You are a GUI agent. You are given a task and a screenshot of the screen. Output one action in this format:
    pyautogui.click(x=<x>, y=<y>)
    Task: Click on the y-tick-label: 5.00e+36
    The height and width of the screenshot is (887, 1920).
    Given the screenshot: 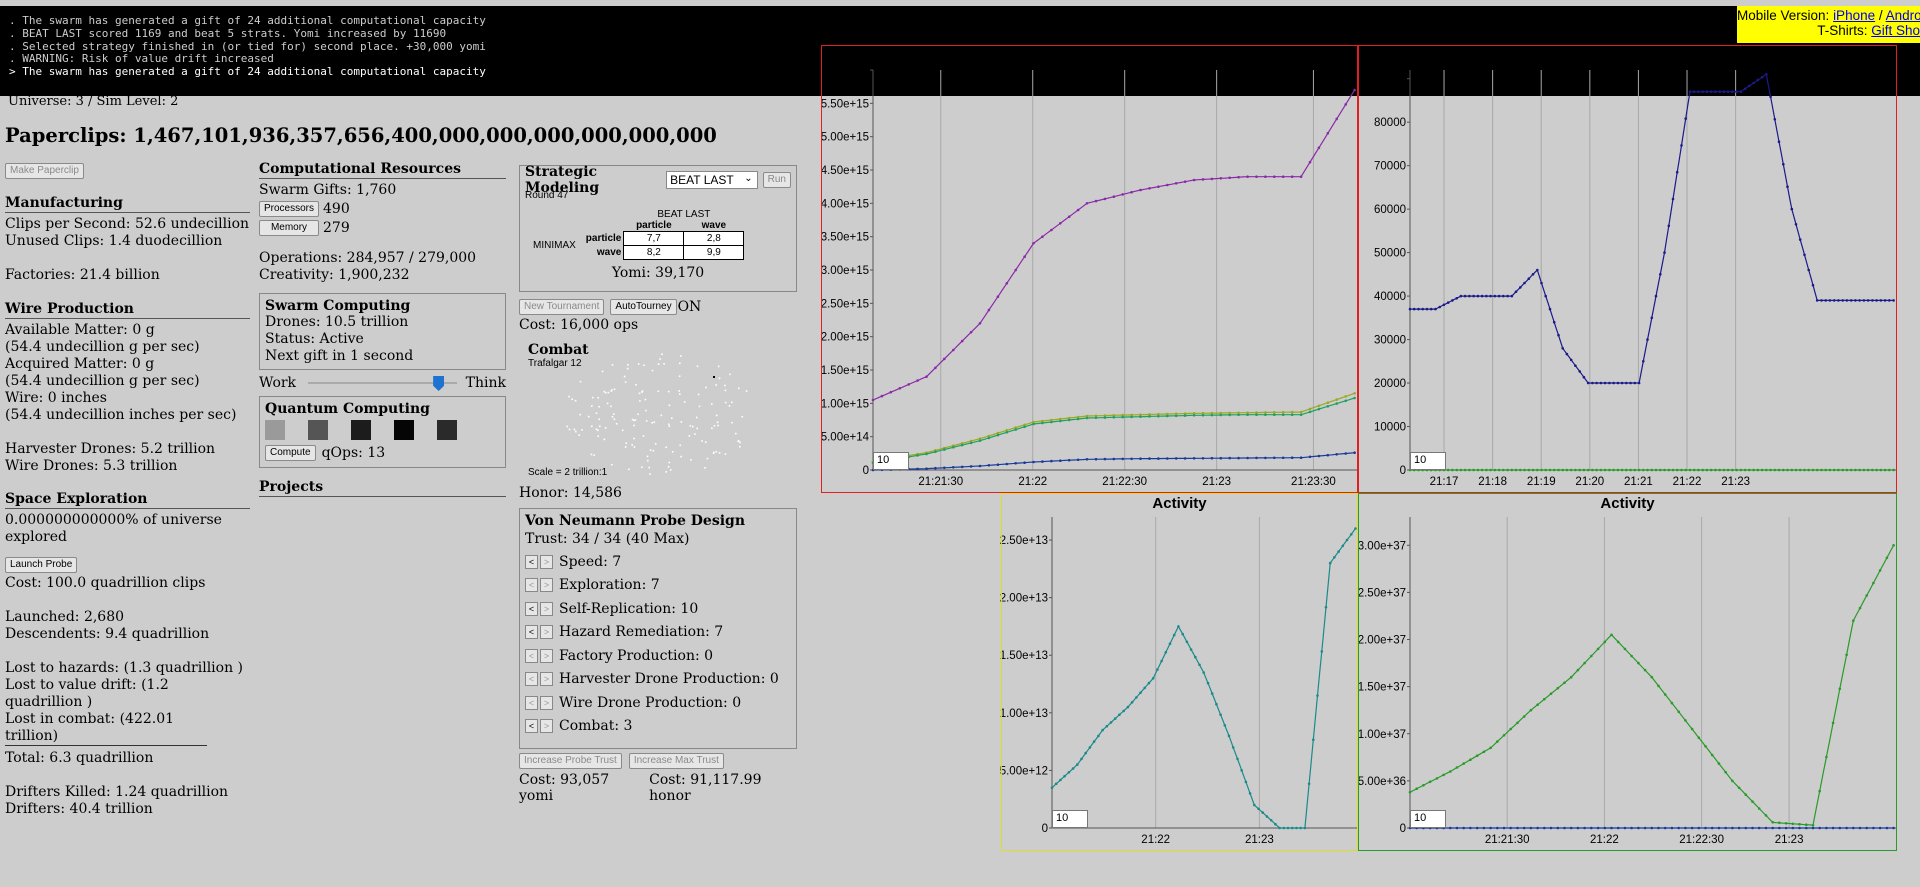 What is the action you would take?
    pyautogui.click(x=1382, y=782)
    